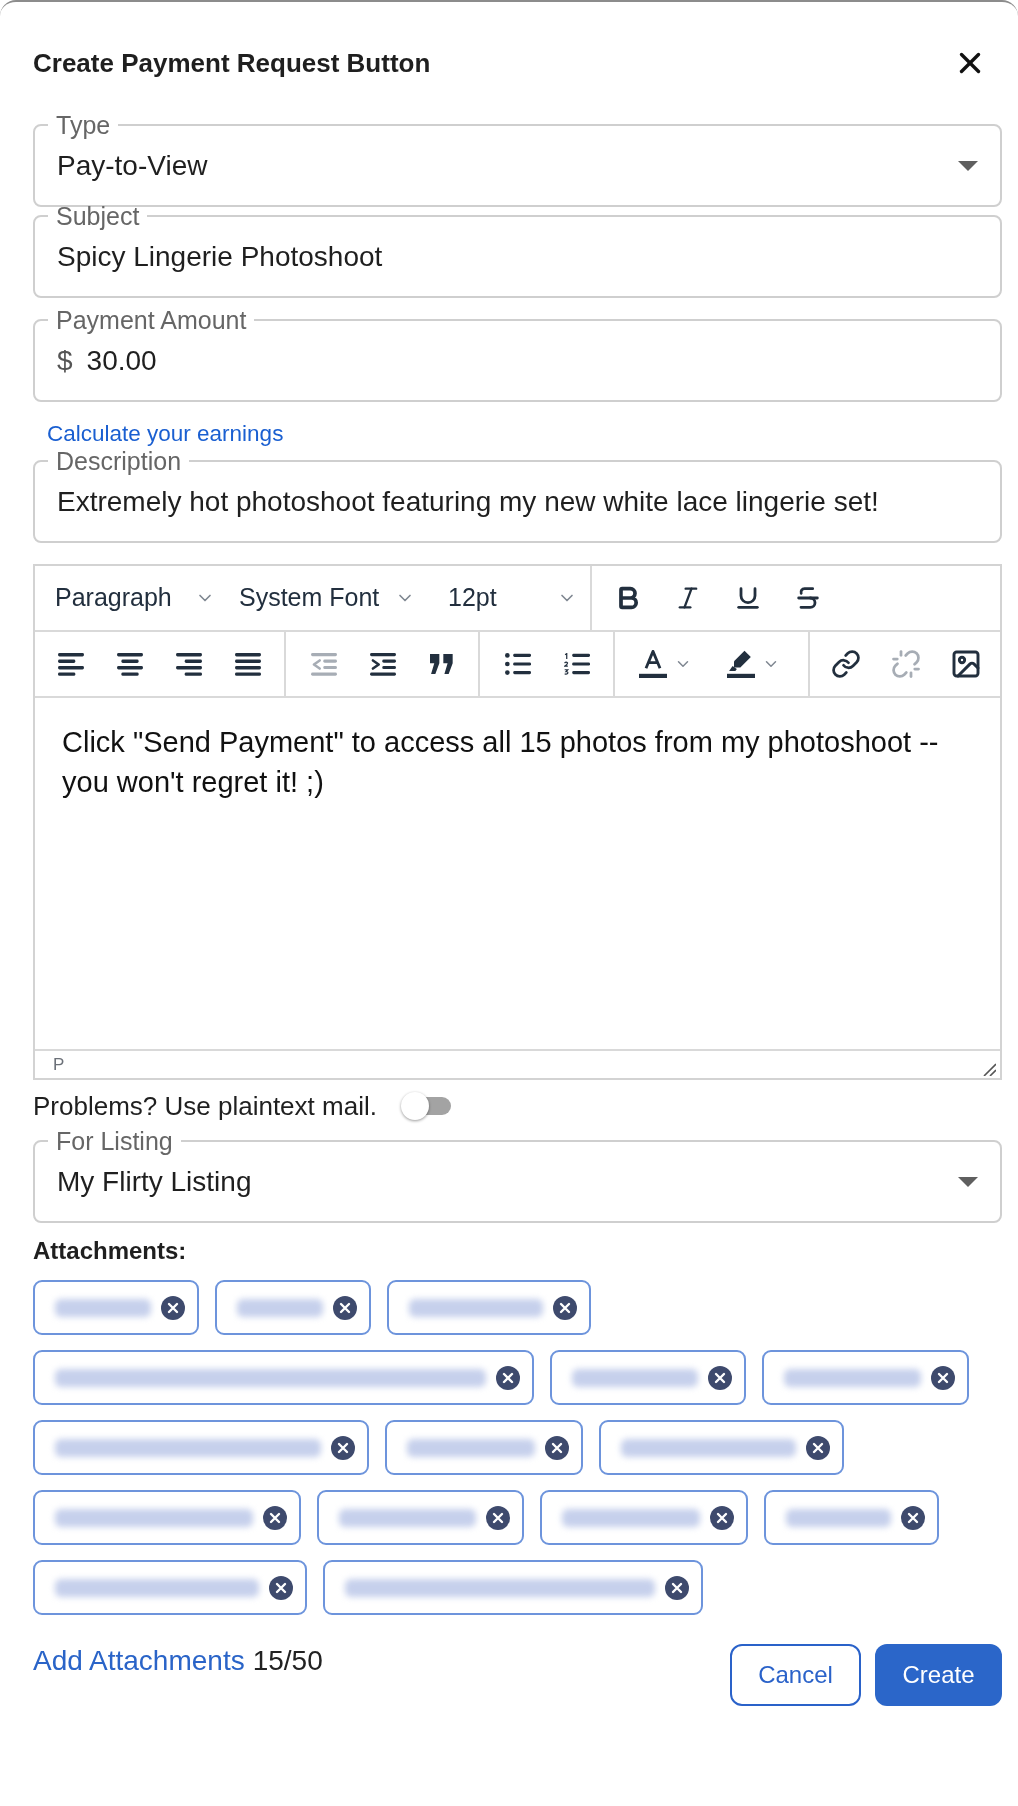 The image size is (1018, 1806). What do you see at coordinates (98, 216) in the screenshot?
I see `field-label: Subject` at bounding box center [98, 216].